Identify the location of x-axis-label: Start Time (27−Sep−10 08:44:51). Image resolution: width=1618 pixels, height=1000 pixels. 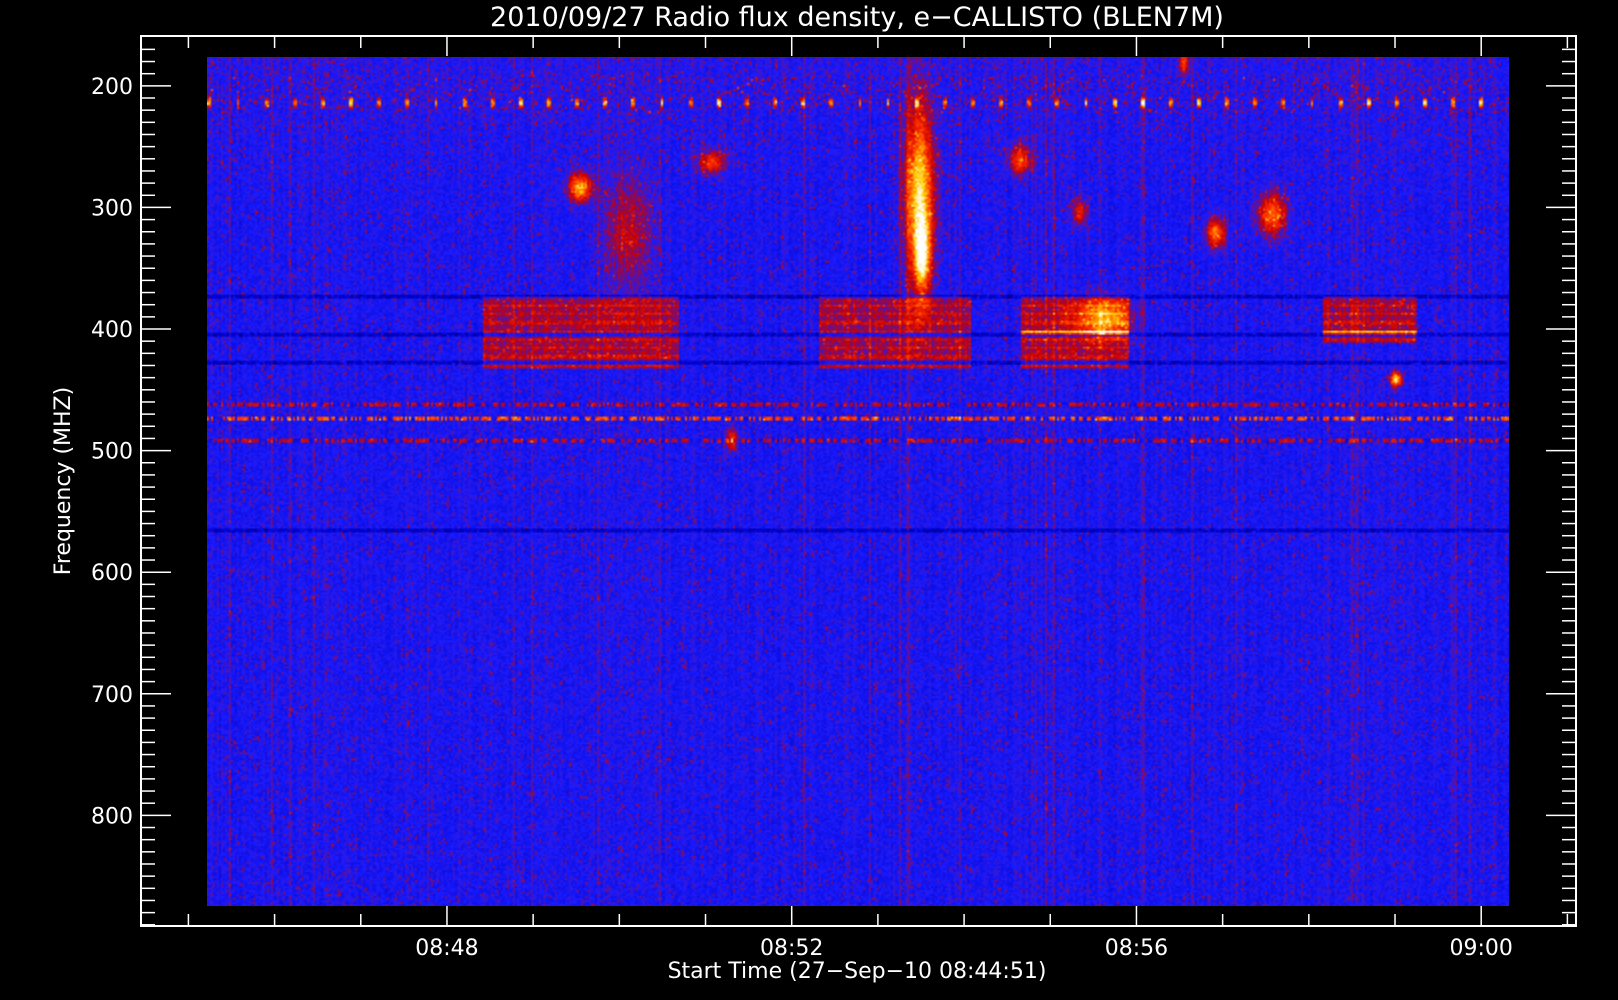
(857, 971).